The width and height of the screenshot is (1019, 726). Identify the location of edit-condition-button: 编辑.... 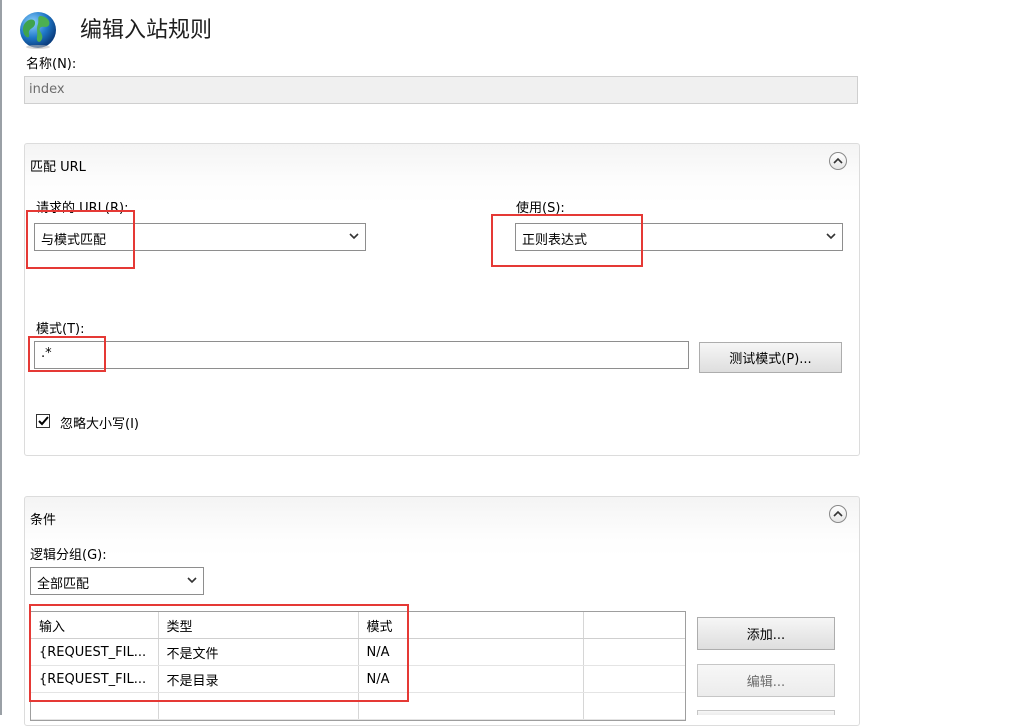
(766, 680).